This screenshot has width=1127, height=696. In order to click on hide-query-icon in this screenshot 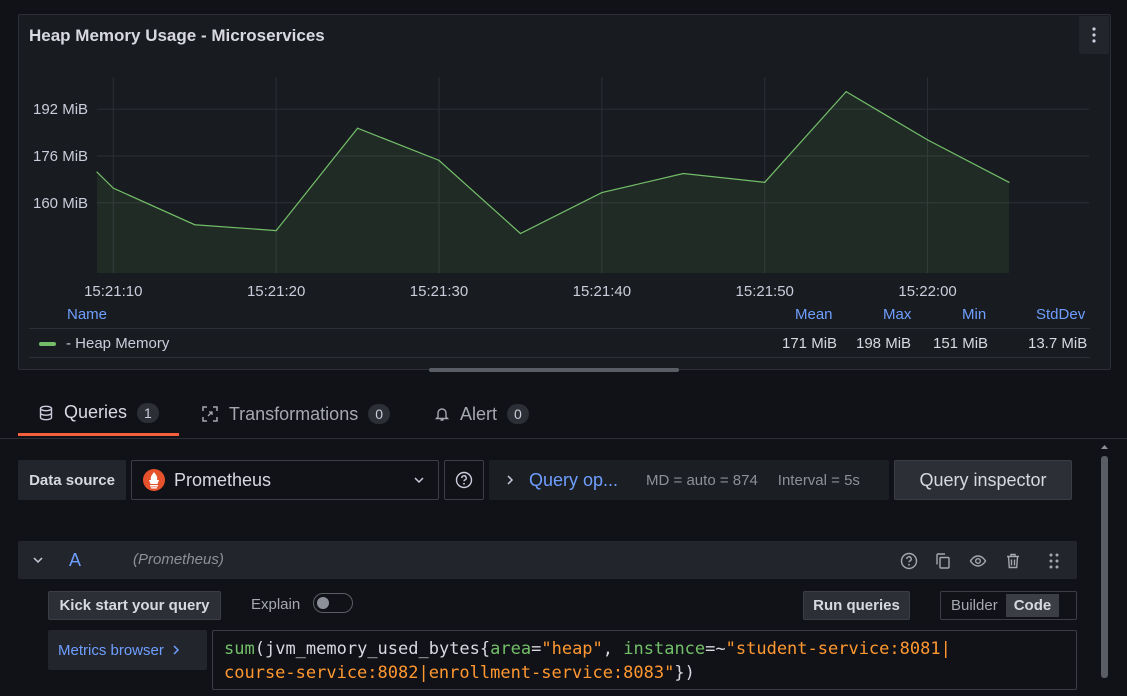, I will do `click(978, 561)`.